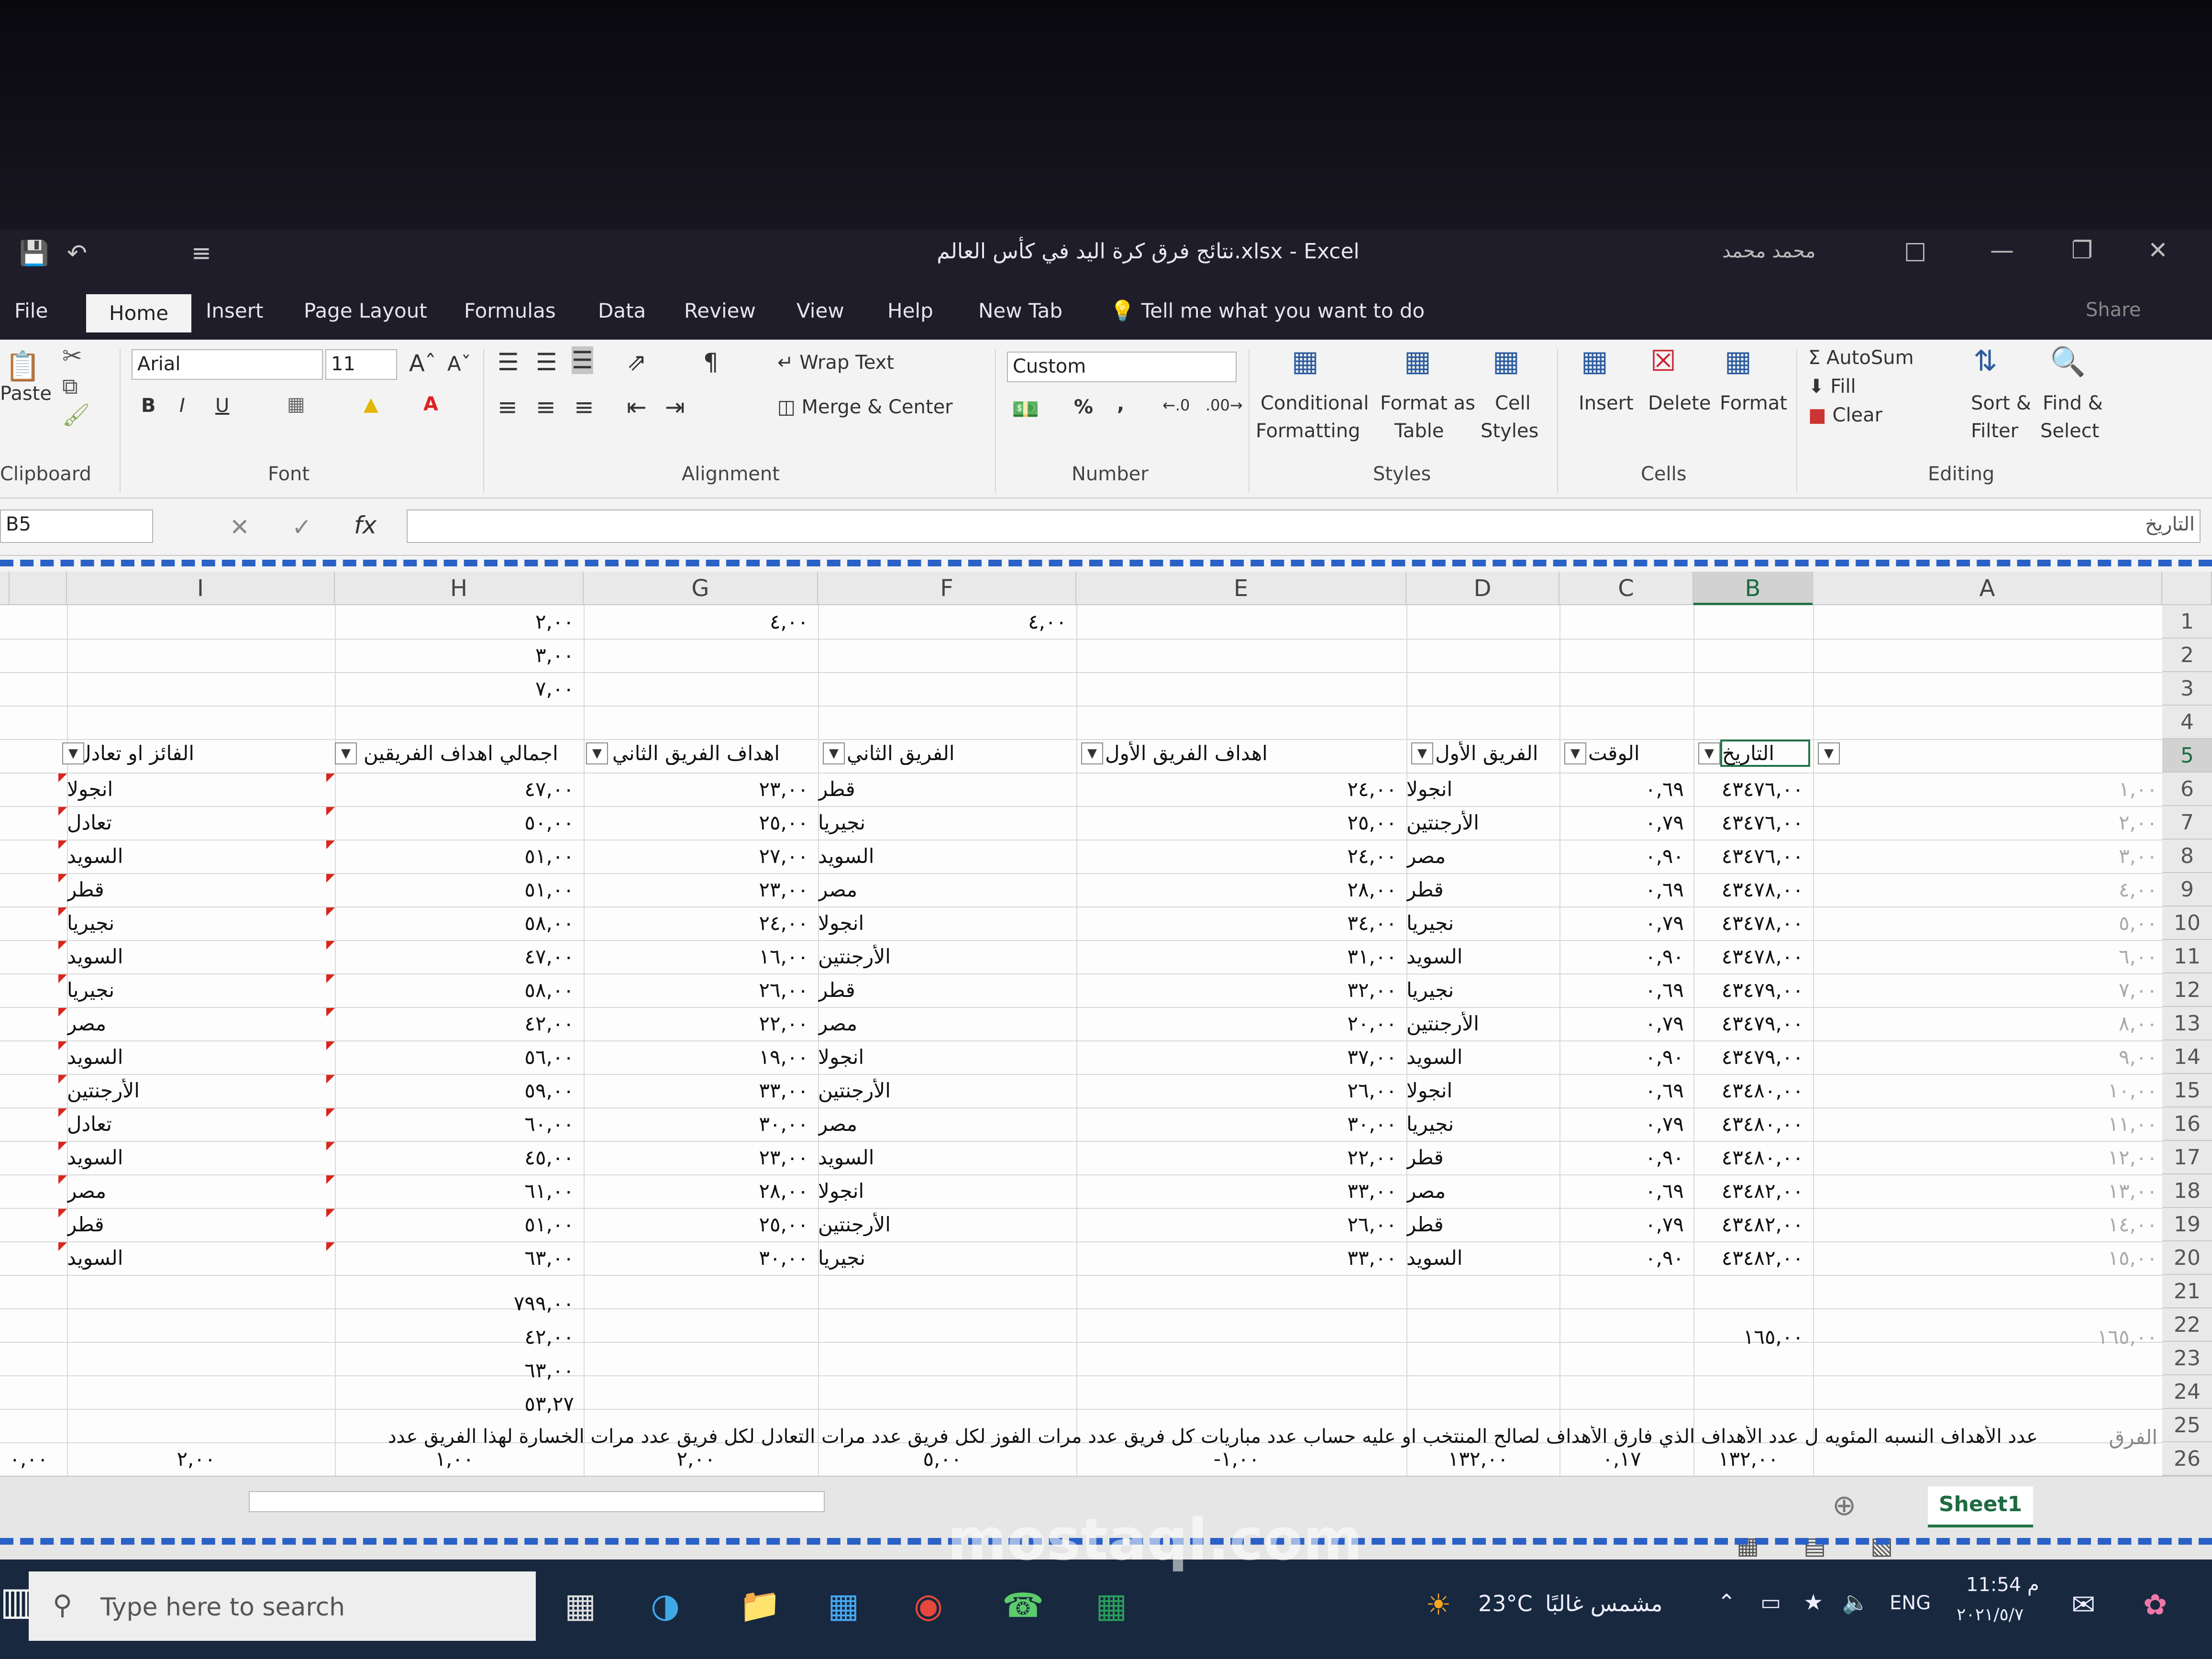 The height and width of the screenshot is (1659, 2212). What do you see at coordinates (1427, 403) in the screenshot?
I see `format-as-table-label-1: Format as` at bounding box center [1427, 403].